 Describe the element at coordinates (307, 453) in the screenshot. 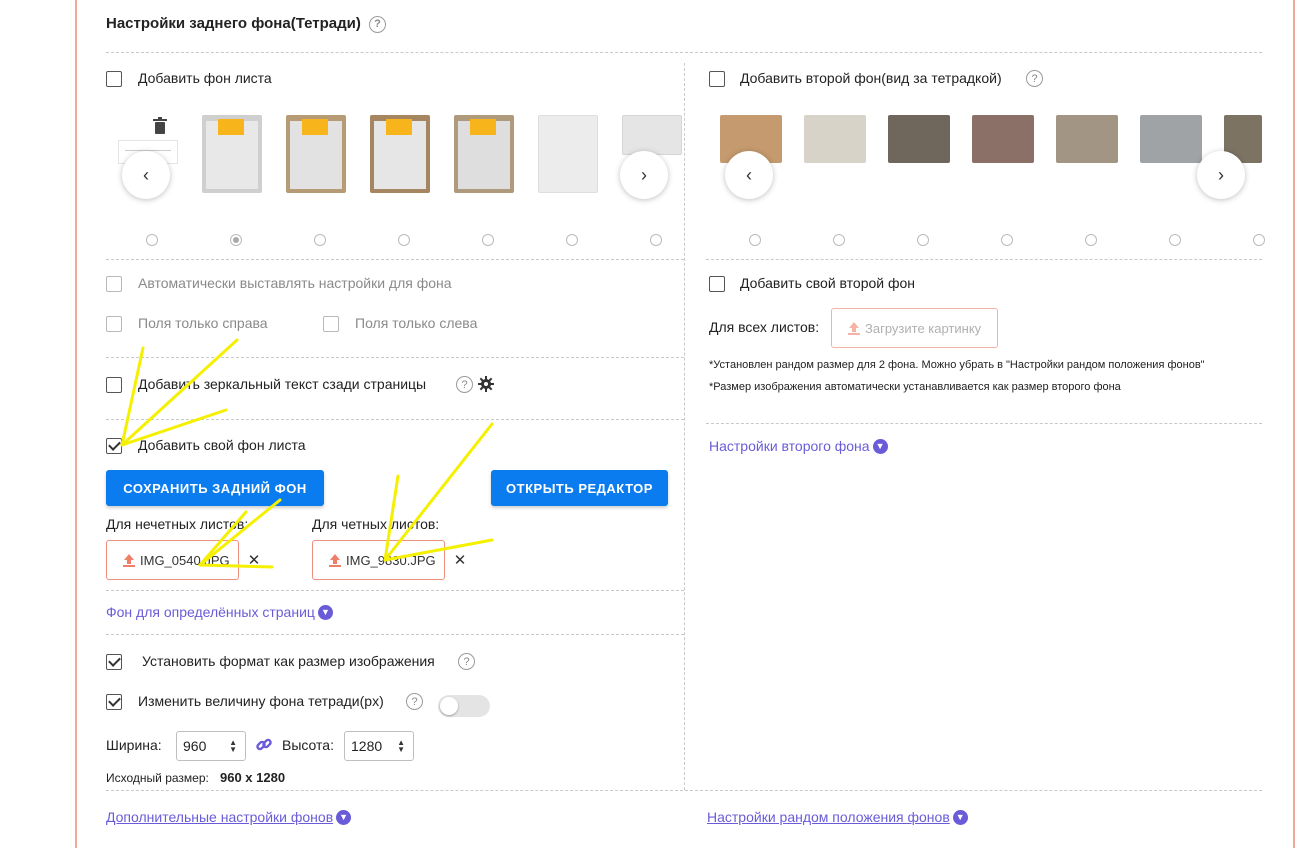

I see `annotation-arrows` at that location.